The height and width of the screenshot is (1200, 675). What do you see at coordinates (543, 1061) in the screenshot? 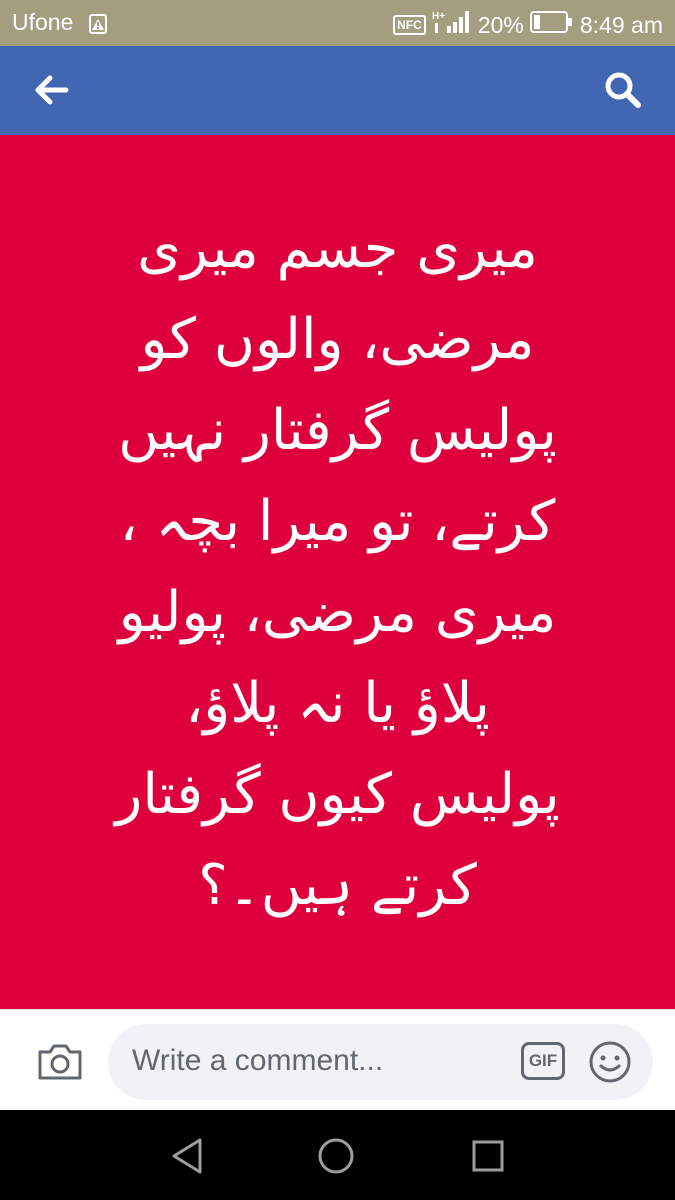
I see `gif-button: GIF` at bounding box center [543, 1061].